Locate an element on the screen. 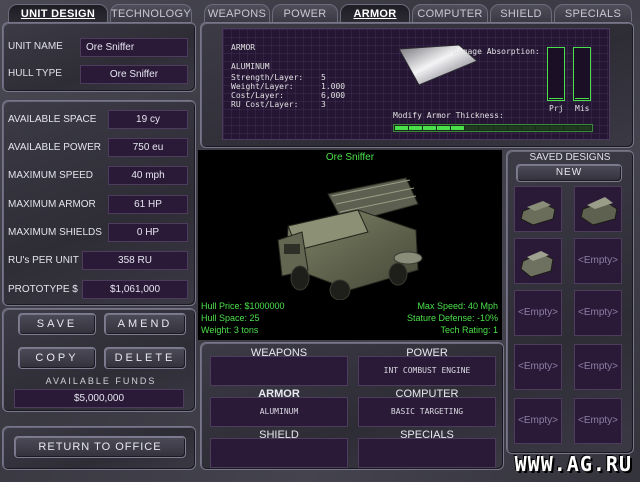 The image size is (640, 482). stat-label-available-power: AVAILABLE POWER is located at coordinates (54, 147).